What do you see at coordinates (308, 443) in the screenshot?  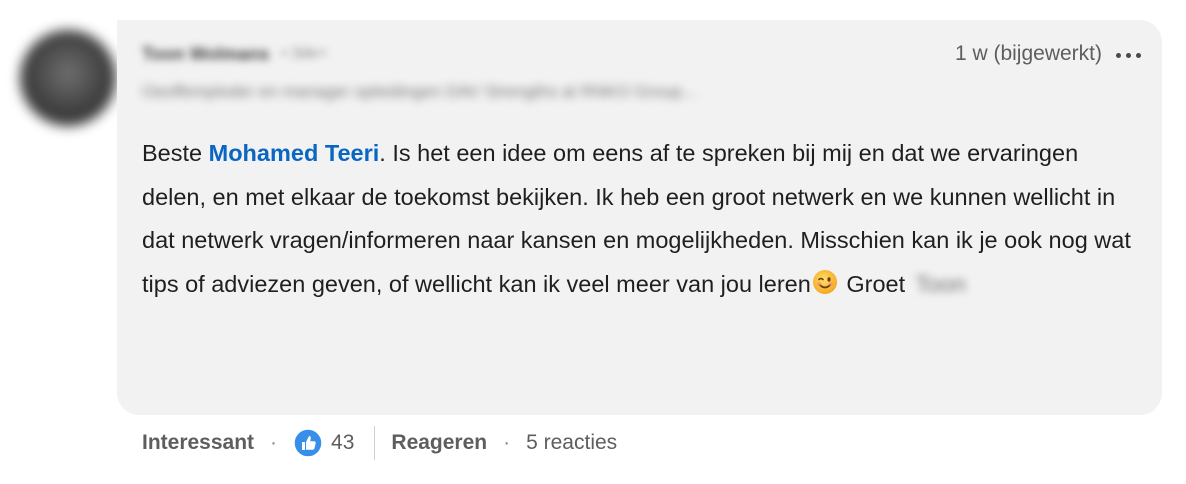 I see `like-thumb-icon` at bounding box center [308, 443].